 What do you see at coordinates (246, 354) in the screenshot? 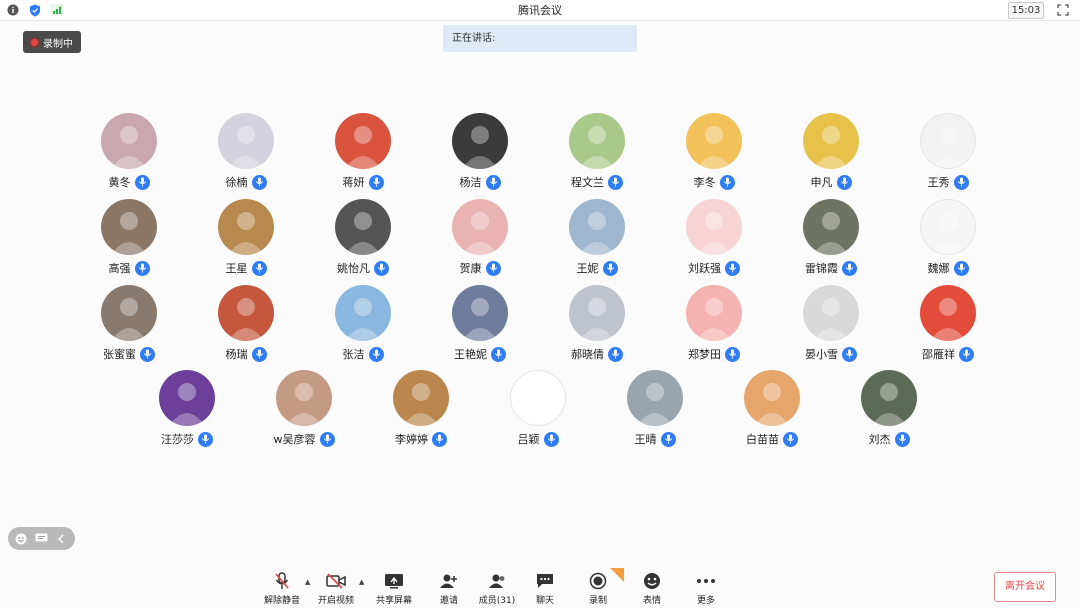
I see `participant-name-row: 杨瑞` at bounding box center [246, 354].